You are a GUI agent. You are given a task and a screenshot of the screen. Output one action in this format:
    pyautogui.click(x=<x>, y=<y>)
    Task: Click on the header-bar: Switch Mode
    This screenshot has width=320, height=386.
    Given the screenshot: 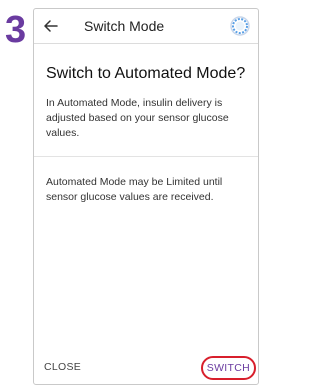 What is the action you would take?
    pyautogui.click(x=146, y=26)
    